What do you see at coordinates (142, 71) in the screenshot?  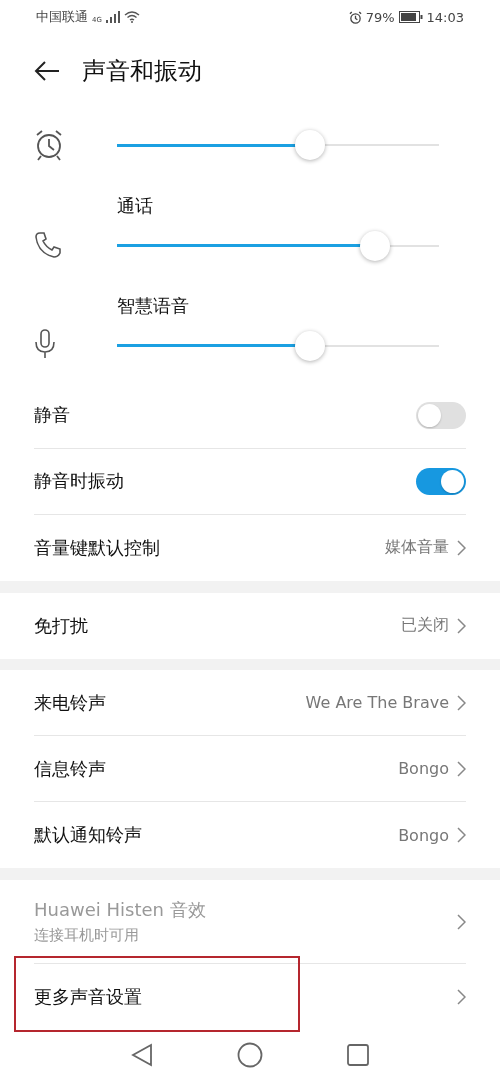 I see `page-title: 声音和振动` at bounding box center [142, 71].